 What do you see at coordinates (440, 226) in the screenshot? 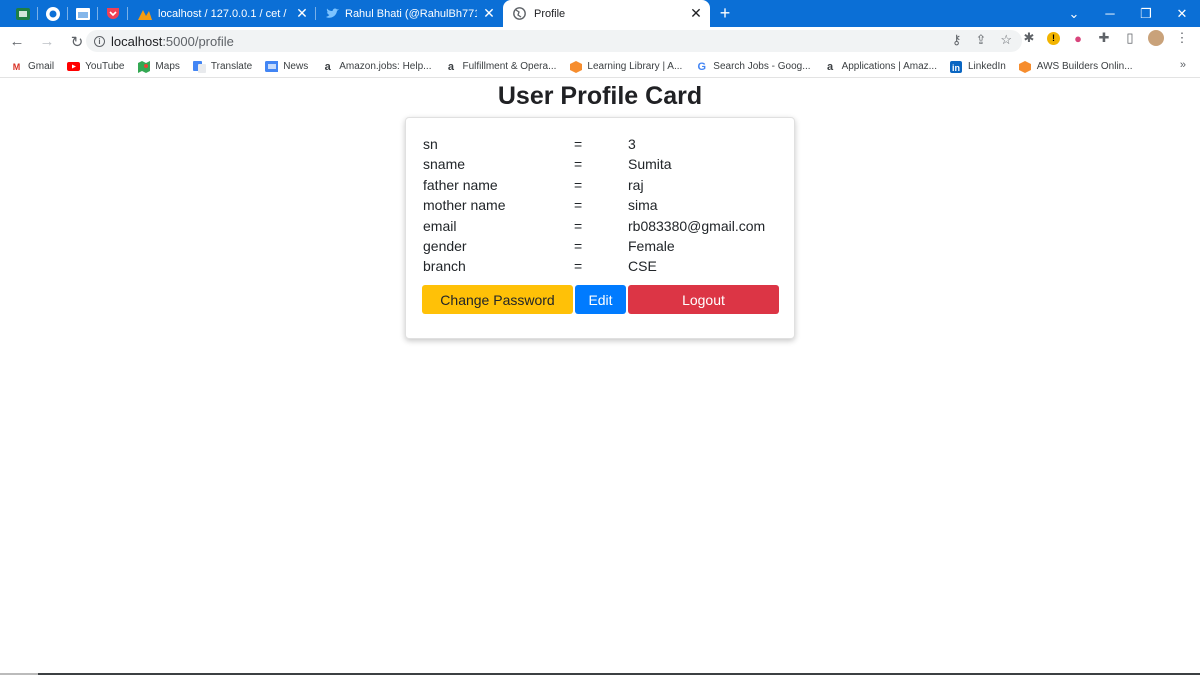
I see `field-label: email` at bounding box center [440, 226].